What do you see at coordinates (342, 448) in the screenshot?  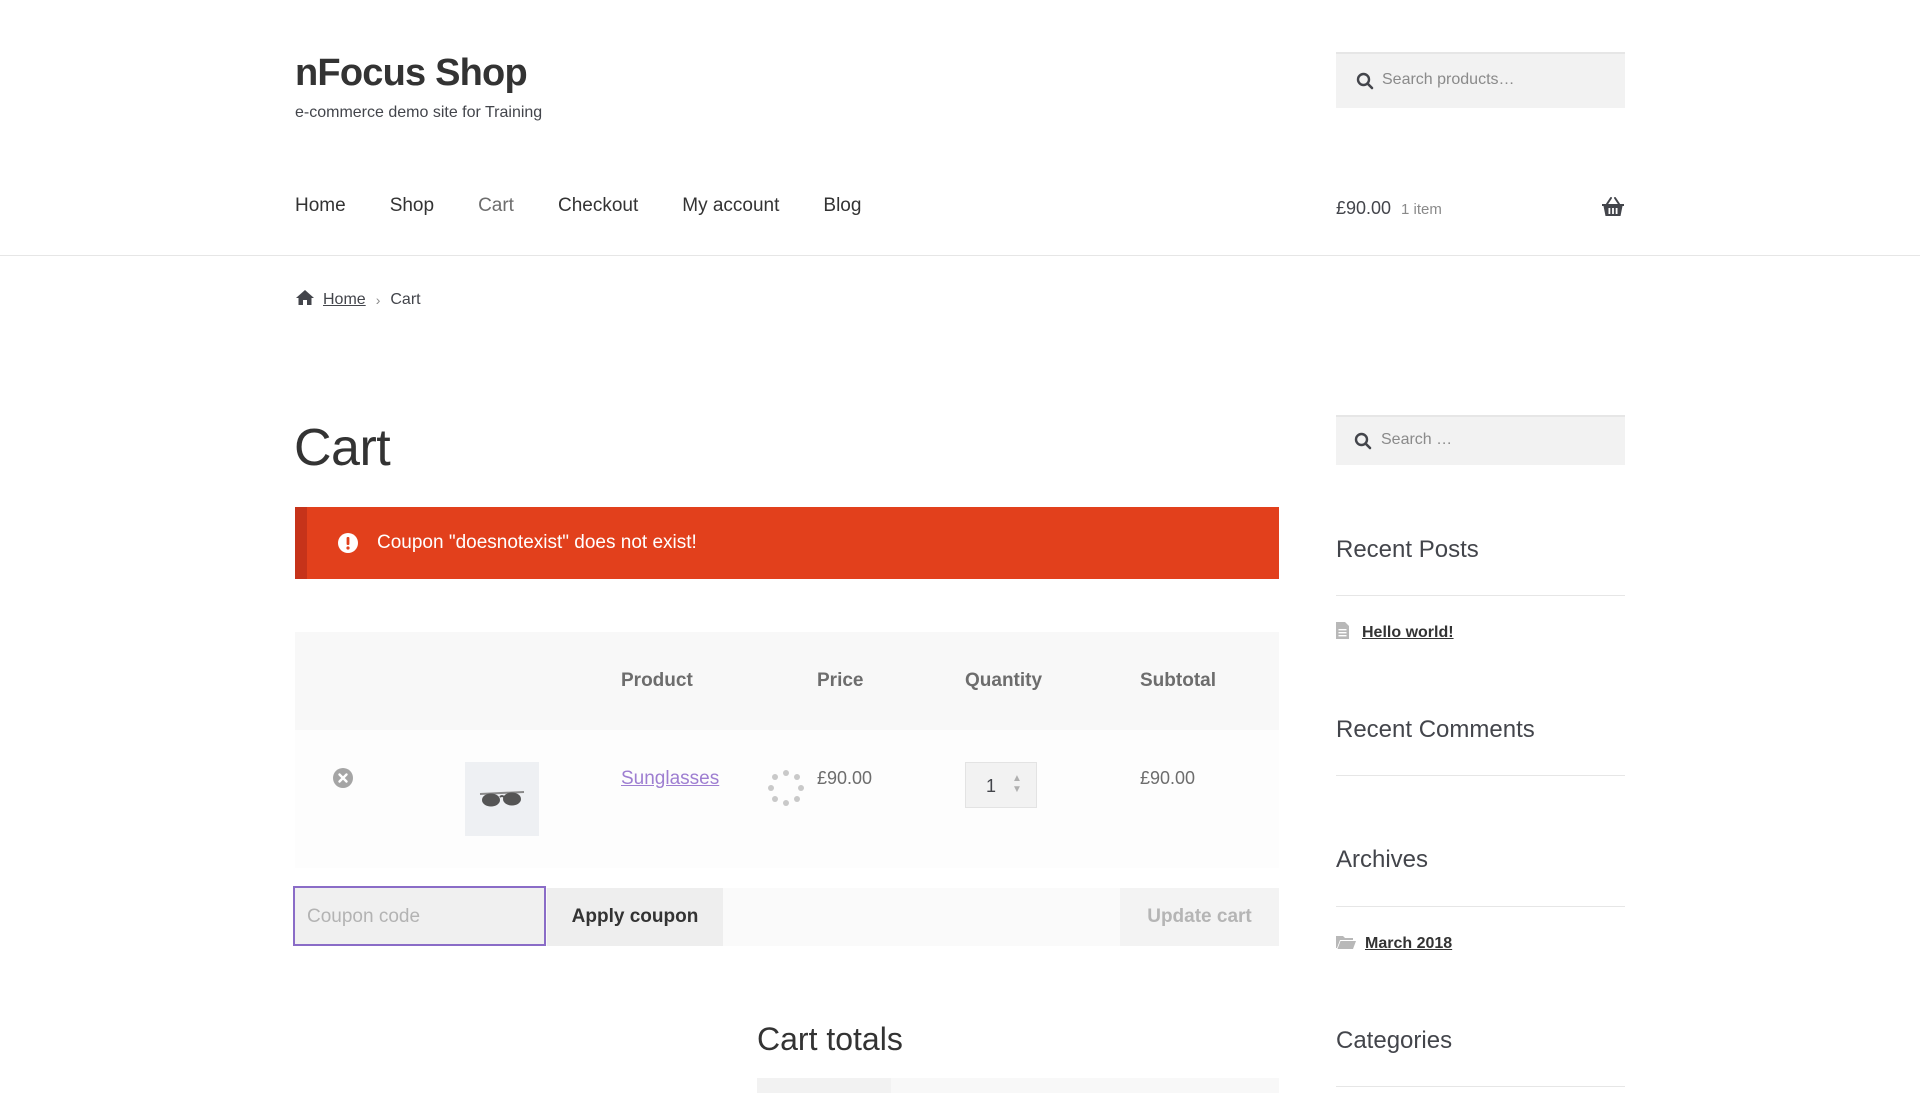 I see `page-title: Cart` at bounding box center [342, 448].